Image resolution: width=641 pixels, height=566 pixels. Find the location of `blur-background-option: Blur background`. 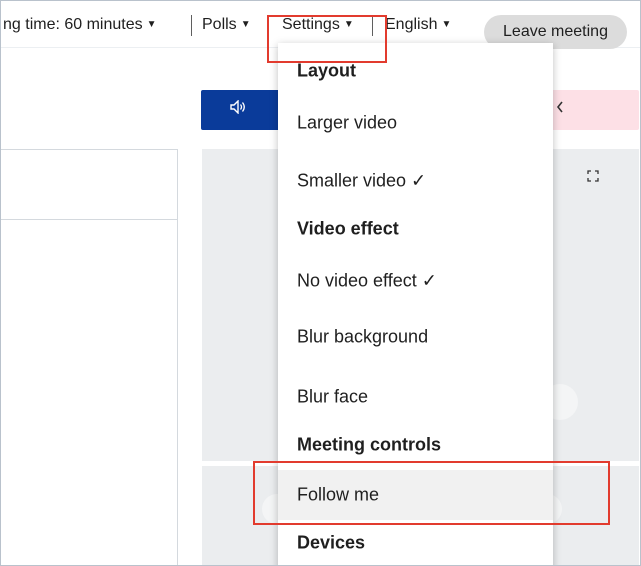

blur-background-option: Blur background is located at coordinates (415, 337).